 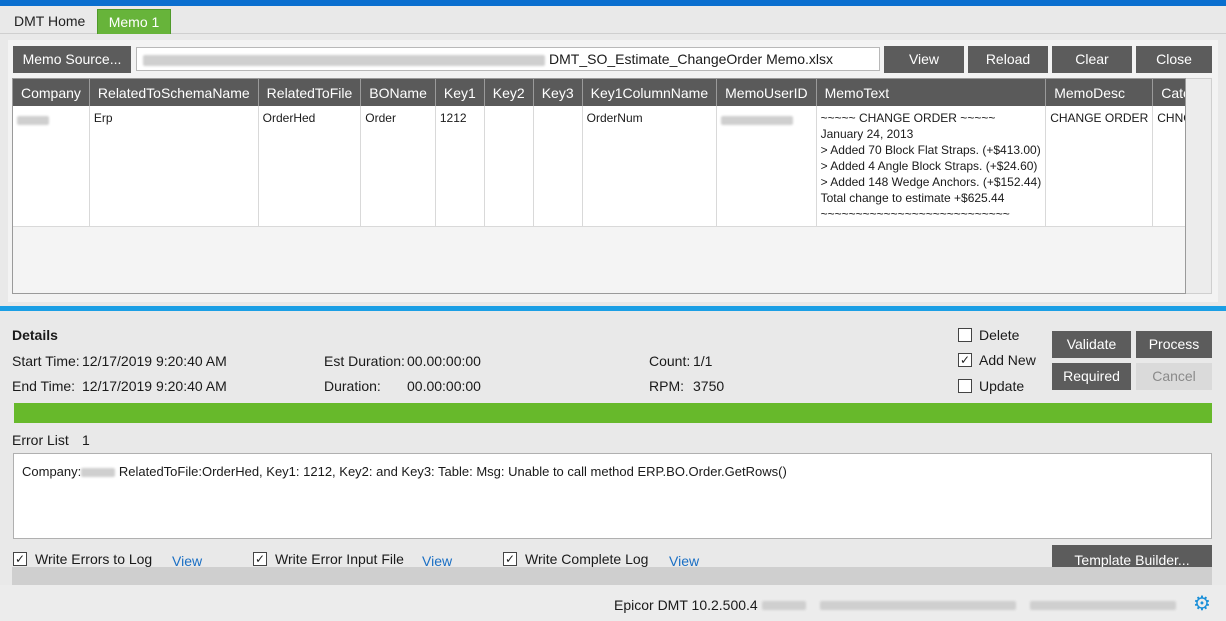 I want to click on delete-checkbox, so click(x=965, y=335).